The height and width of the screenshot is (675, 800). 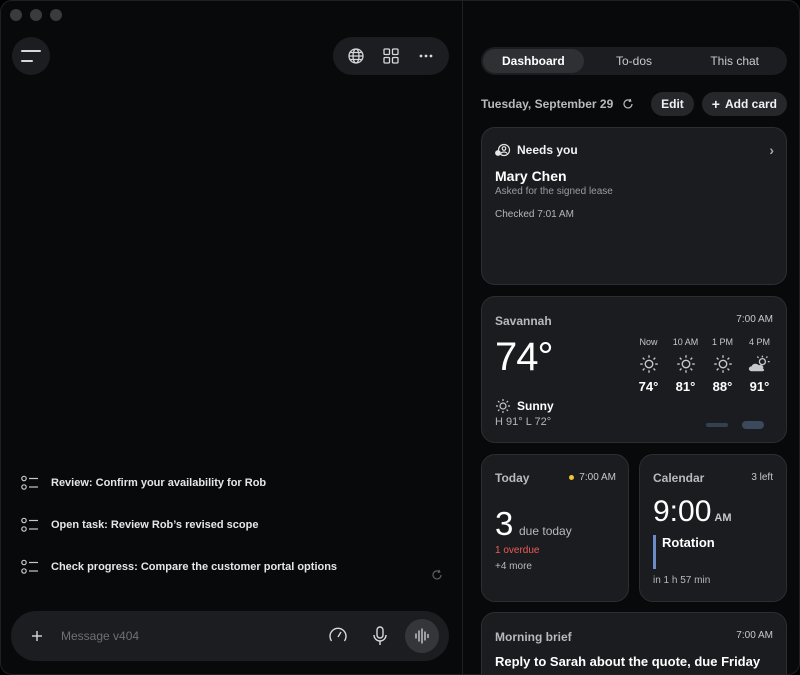 I want to click on attach-button, so click(x=37, y=636).